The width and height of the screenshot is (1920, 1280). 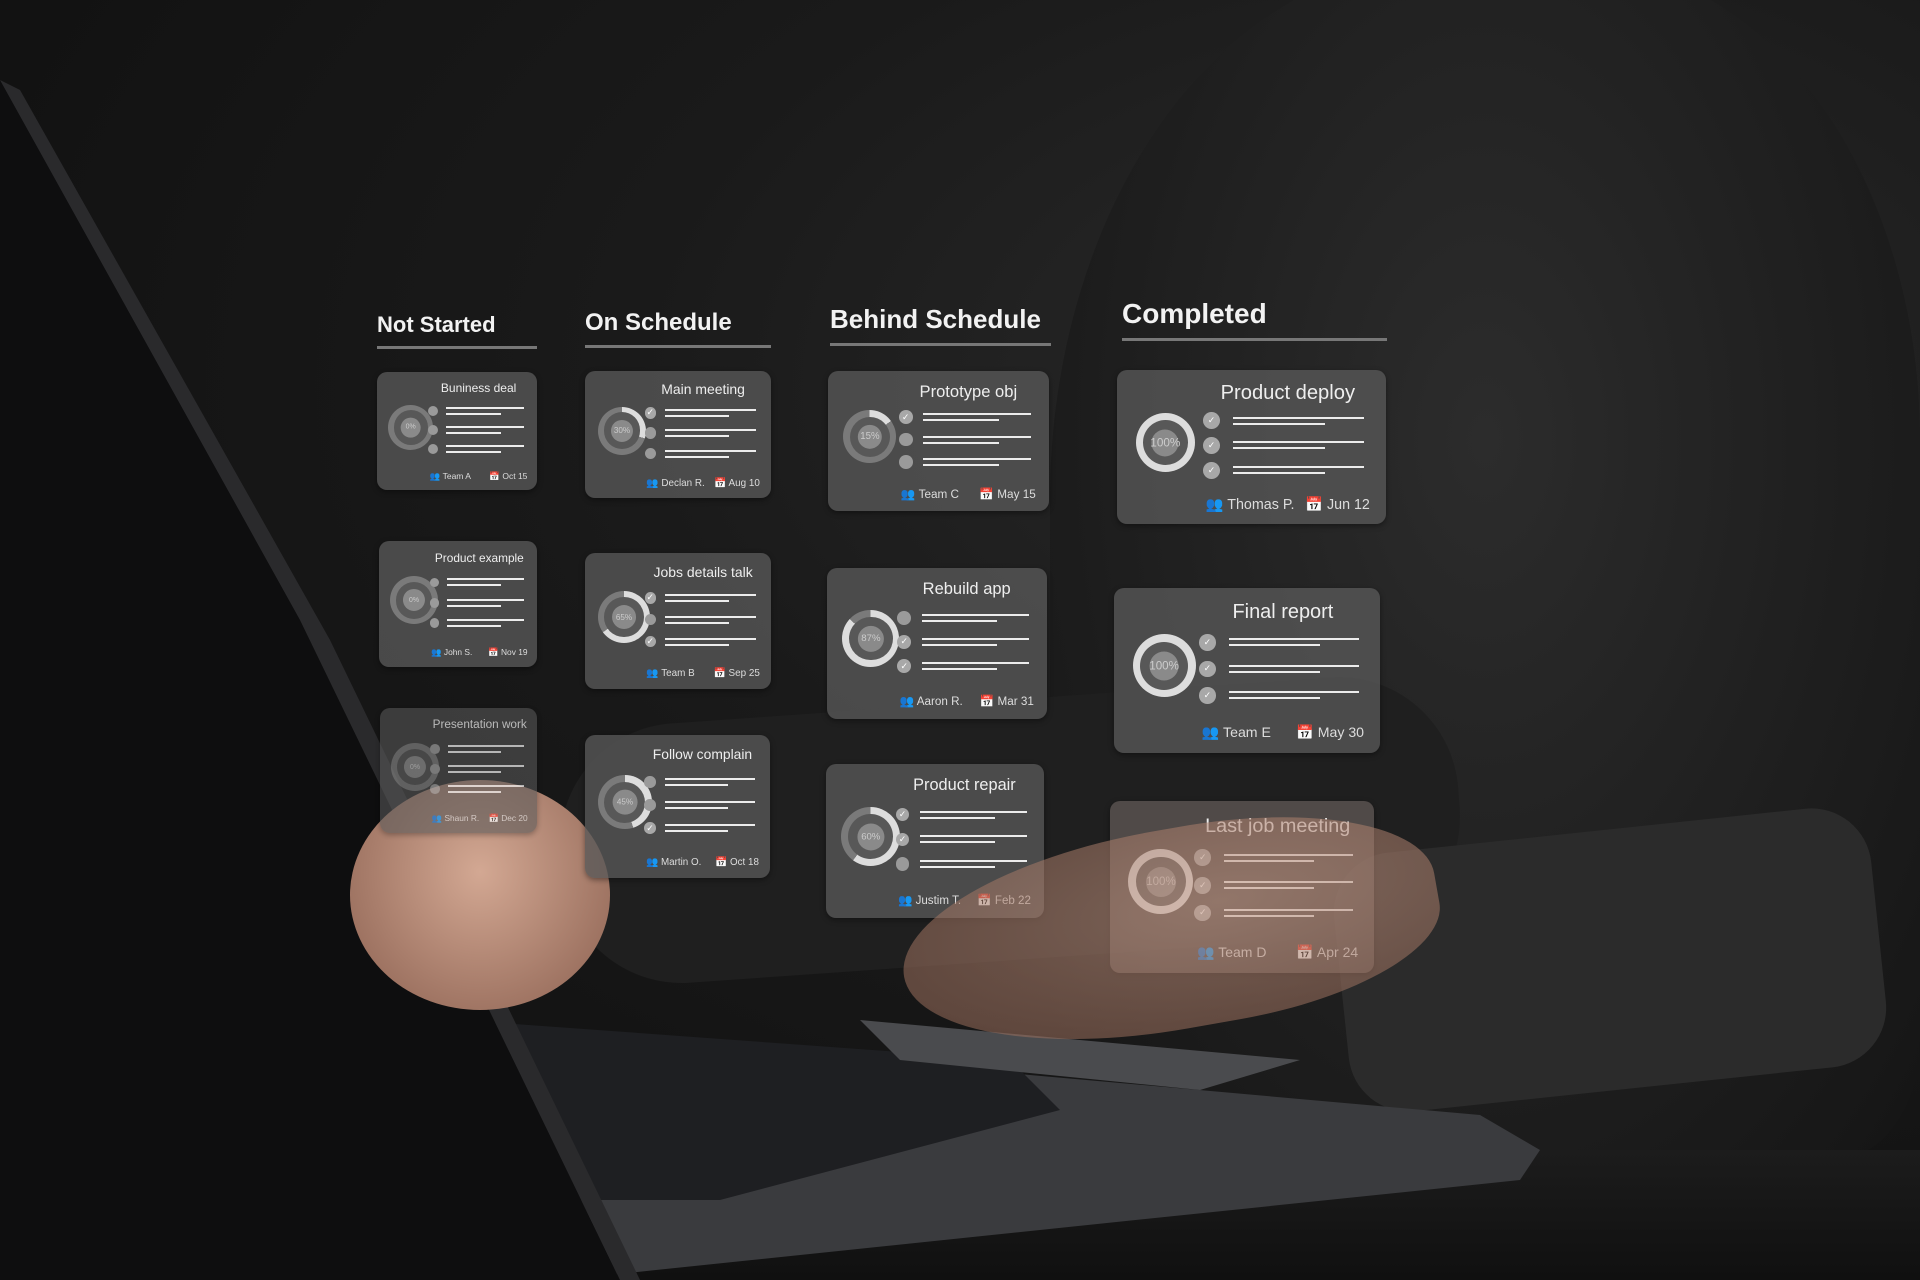 What do you see at coordinates (624, 617) in the screenshot?
I see `progress-ring: 65%` at bounding box center [624, 617].